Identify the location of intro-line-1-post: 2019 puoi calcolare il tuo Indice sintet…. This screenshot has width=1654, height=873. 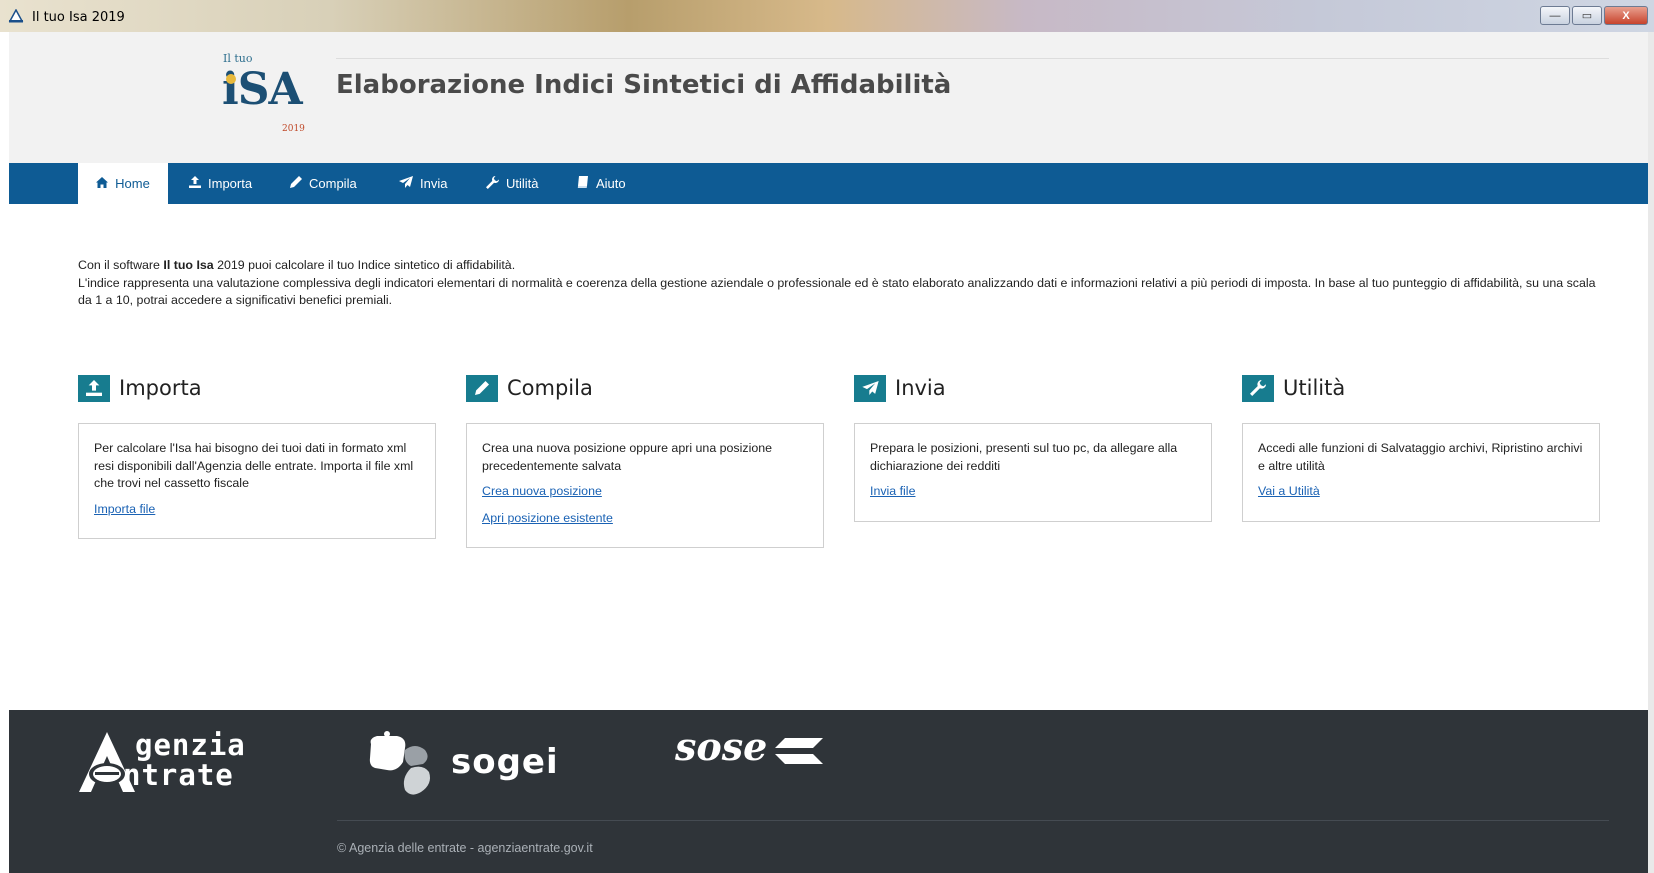
(364, 265).